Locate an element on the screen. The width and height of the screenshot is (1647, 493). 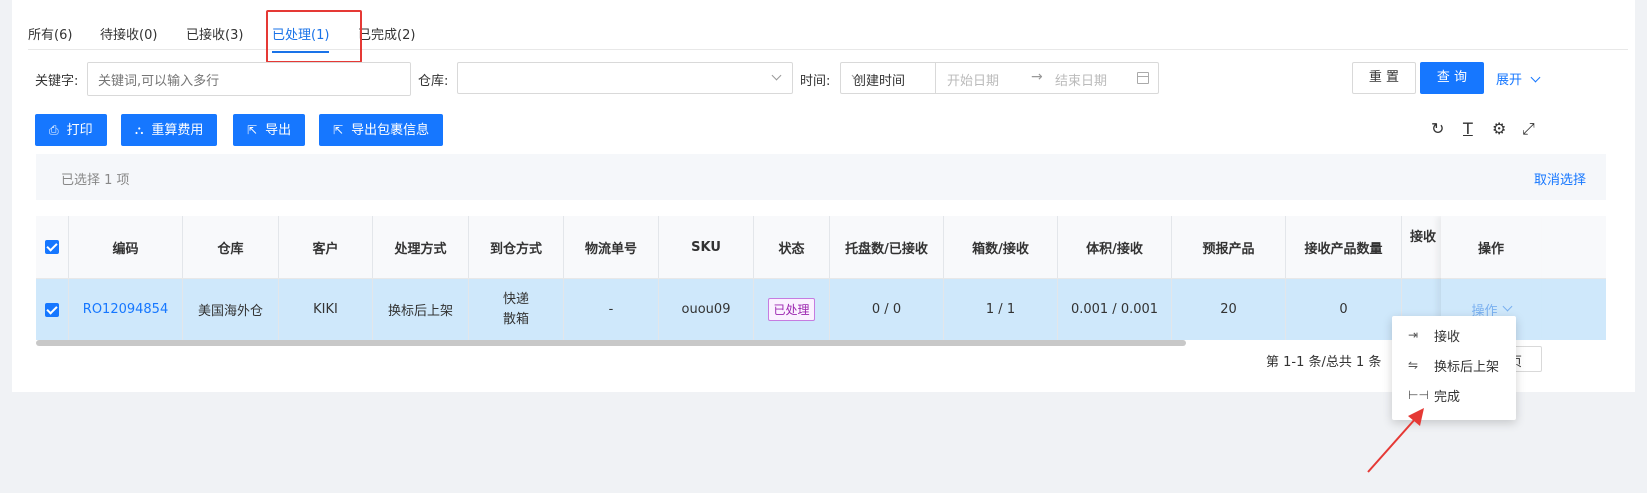
horizontal-scrollbar is located at coordinates (821, 343).